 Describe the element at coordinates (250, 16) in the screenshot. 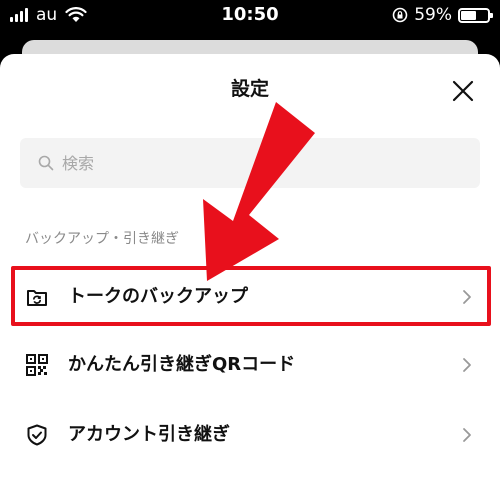

I see `status-bar: au 10:50 59%` at that location.